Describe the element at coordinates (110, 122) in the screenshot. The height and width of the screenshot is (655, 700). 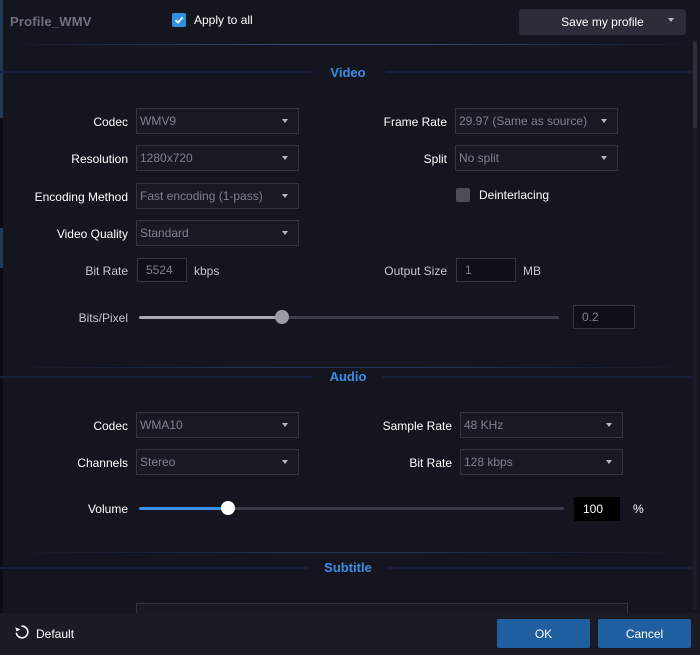
I see `video-codec-label: Codec` at that location.